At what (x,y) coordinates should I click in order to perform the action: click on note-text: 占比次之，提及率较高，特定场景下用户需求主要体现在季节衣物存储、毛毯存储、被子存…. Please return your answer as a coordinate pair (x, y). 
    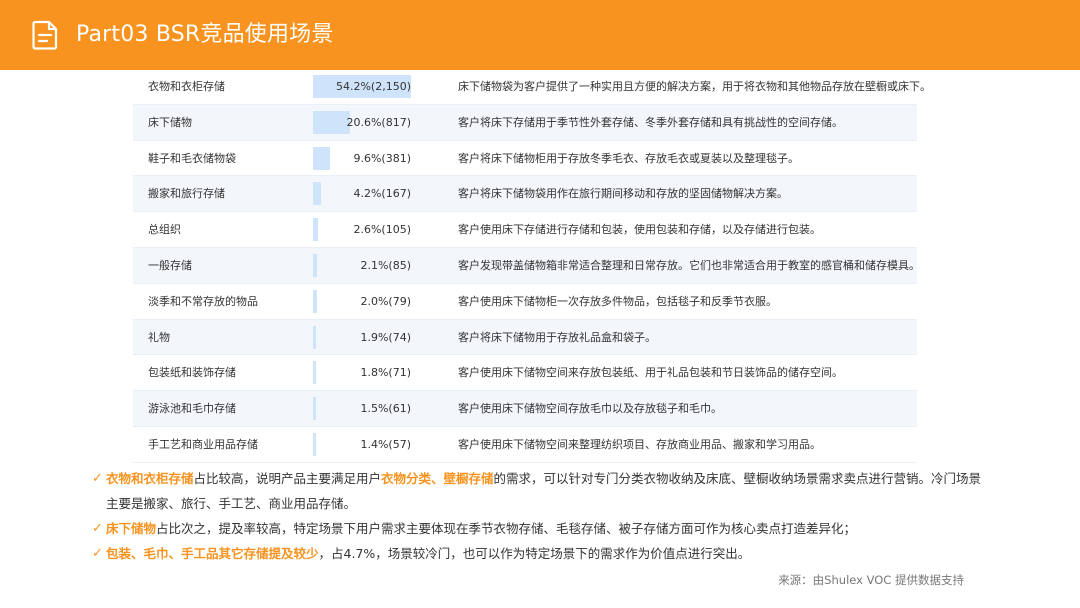
    Looking at the image, I should click on (506, 528).